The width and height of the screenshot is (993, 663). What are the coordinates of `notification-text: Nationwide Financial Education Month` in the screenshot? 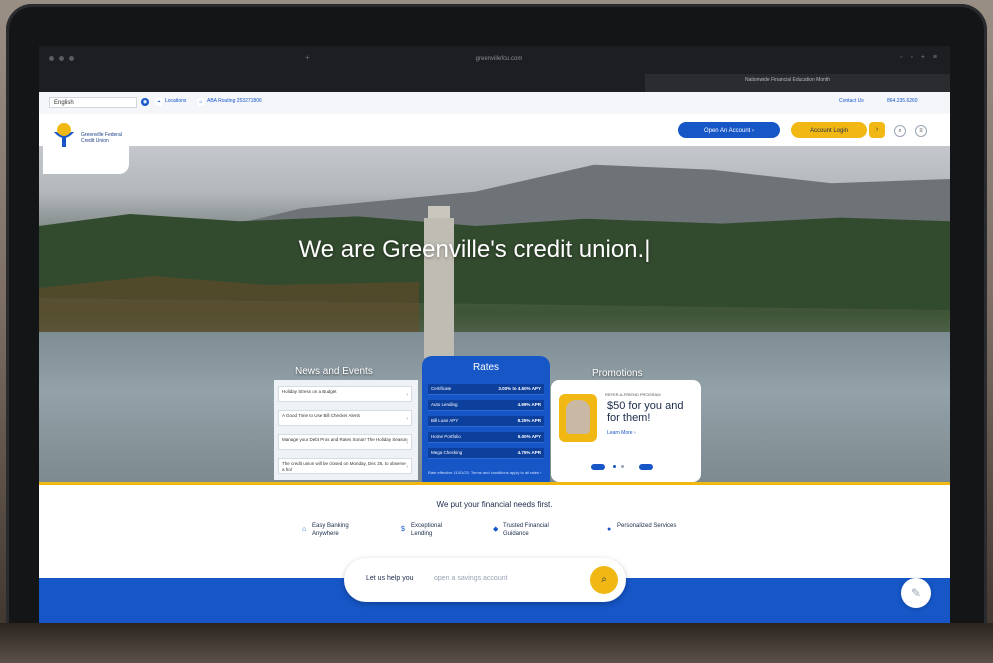 It's located at (788, 80).